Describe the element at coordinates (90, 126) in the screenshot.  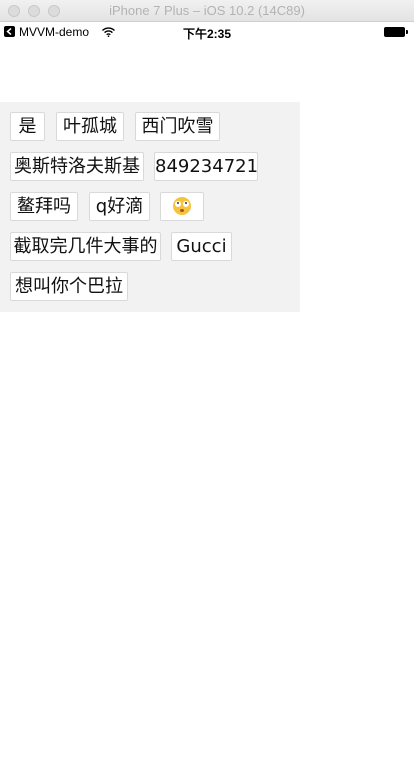
I see `tag-item: 叶孤城` at that location.